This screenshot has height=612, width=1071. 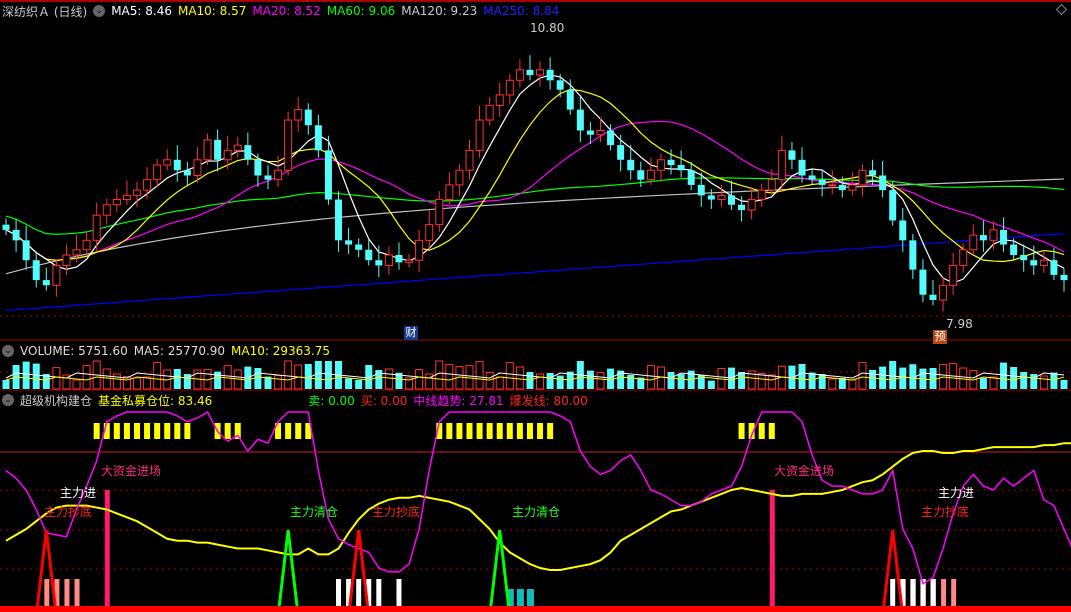 I want to click on high-price-label: 10.80, so click(x=547, y=28).